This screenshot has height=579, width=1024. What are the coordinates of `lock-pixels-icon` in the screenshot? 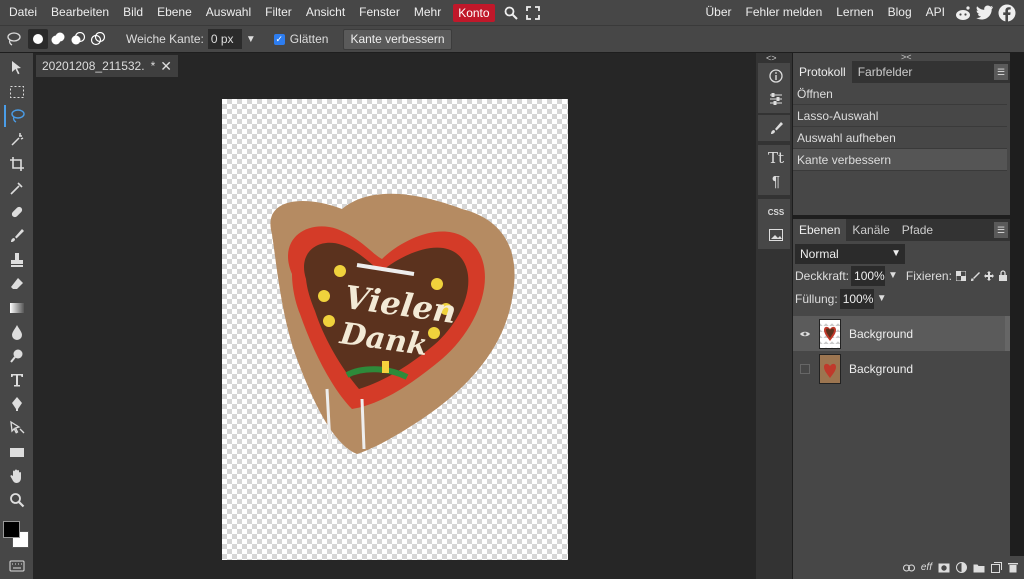 It's located at (975, 276).